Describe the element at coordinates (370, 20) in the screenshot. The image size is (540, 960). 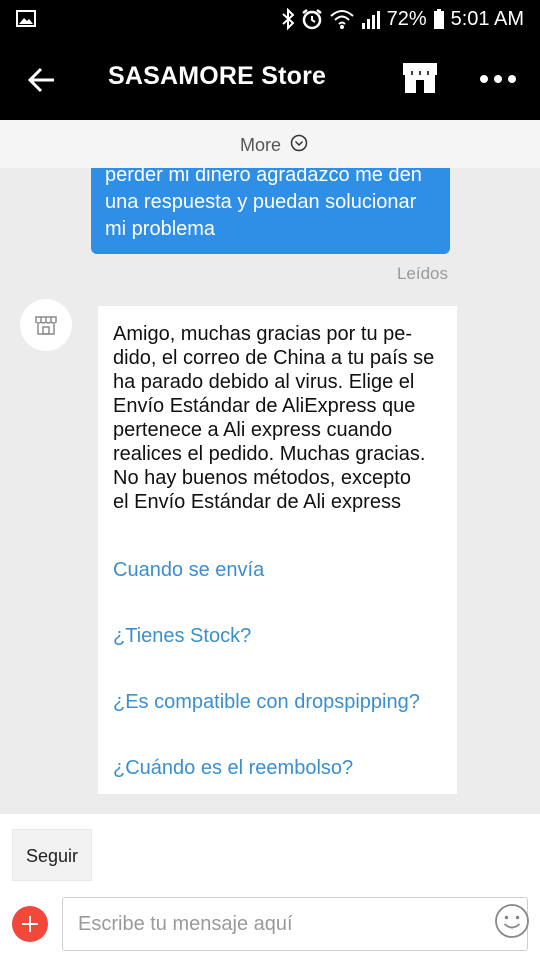
I see `signal-icon` at that location.